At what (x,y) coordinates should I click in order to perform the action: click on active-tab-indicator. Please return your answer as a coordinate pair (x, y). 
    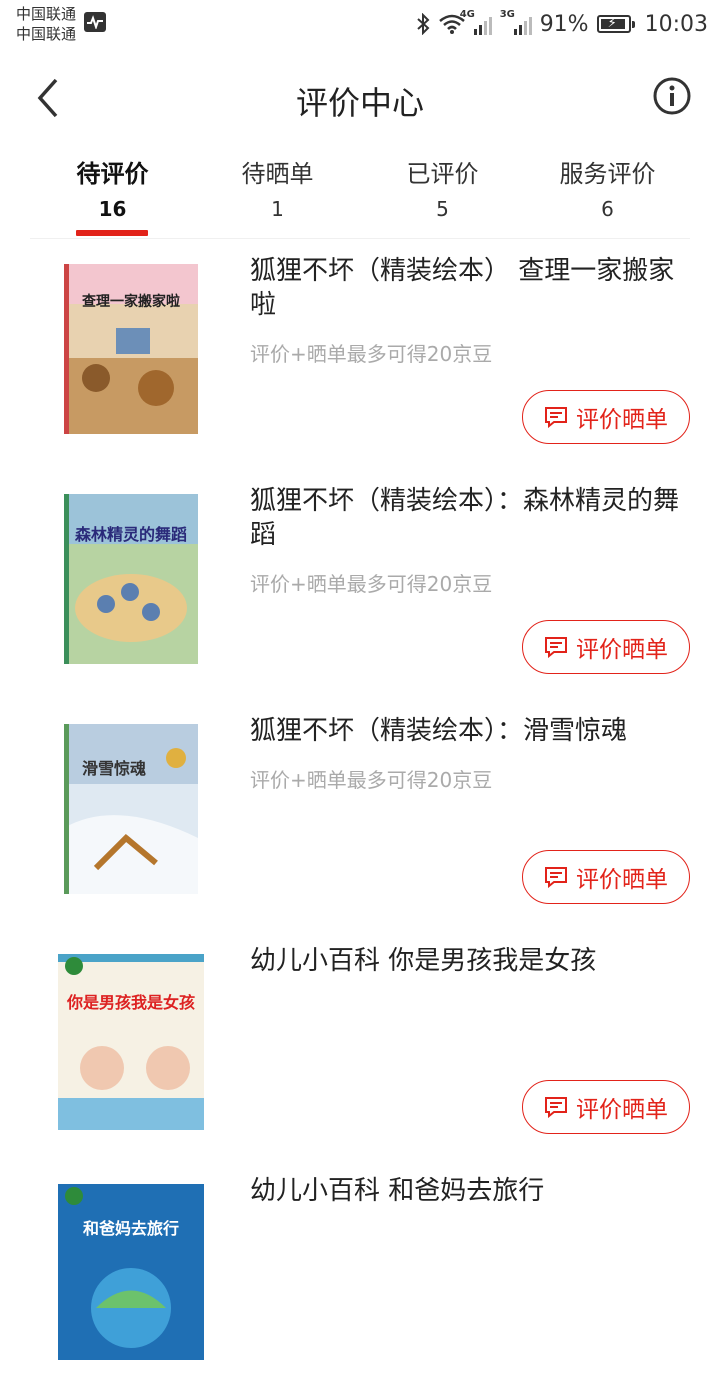
    Looking at the image, I should click on (112, 233).